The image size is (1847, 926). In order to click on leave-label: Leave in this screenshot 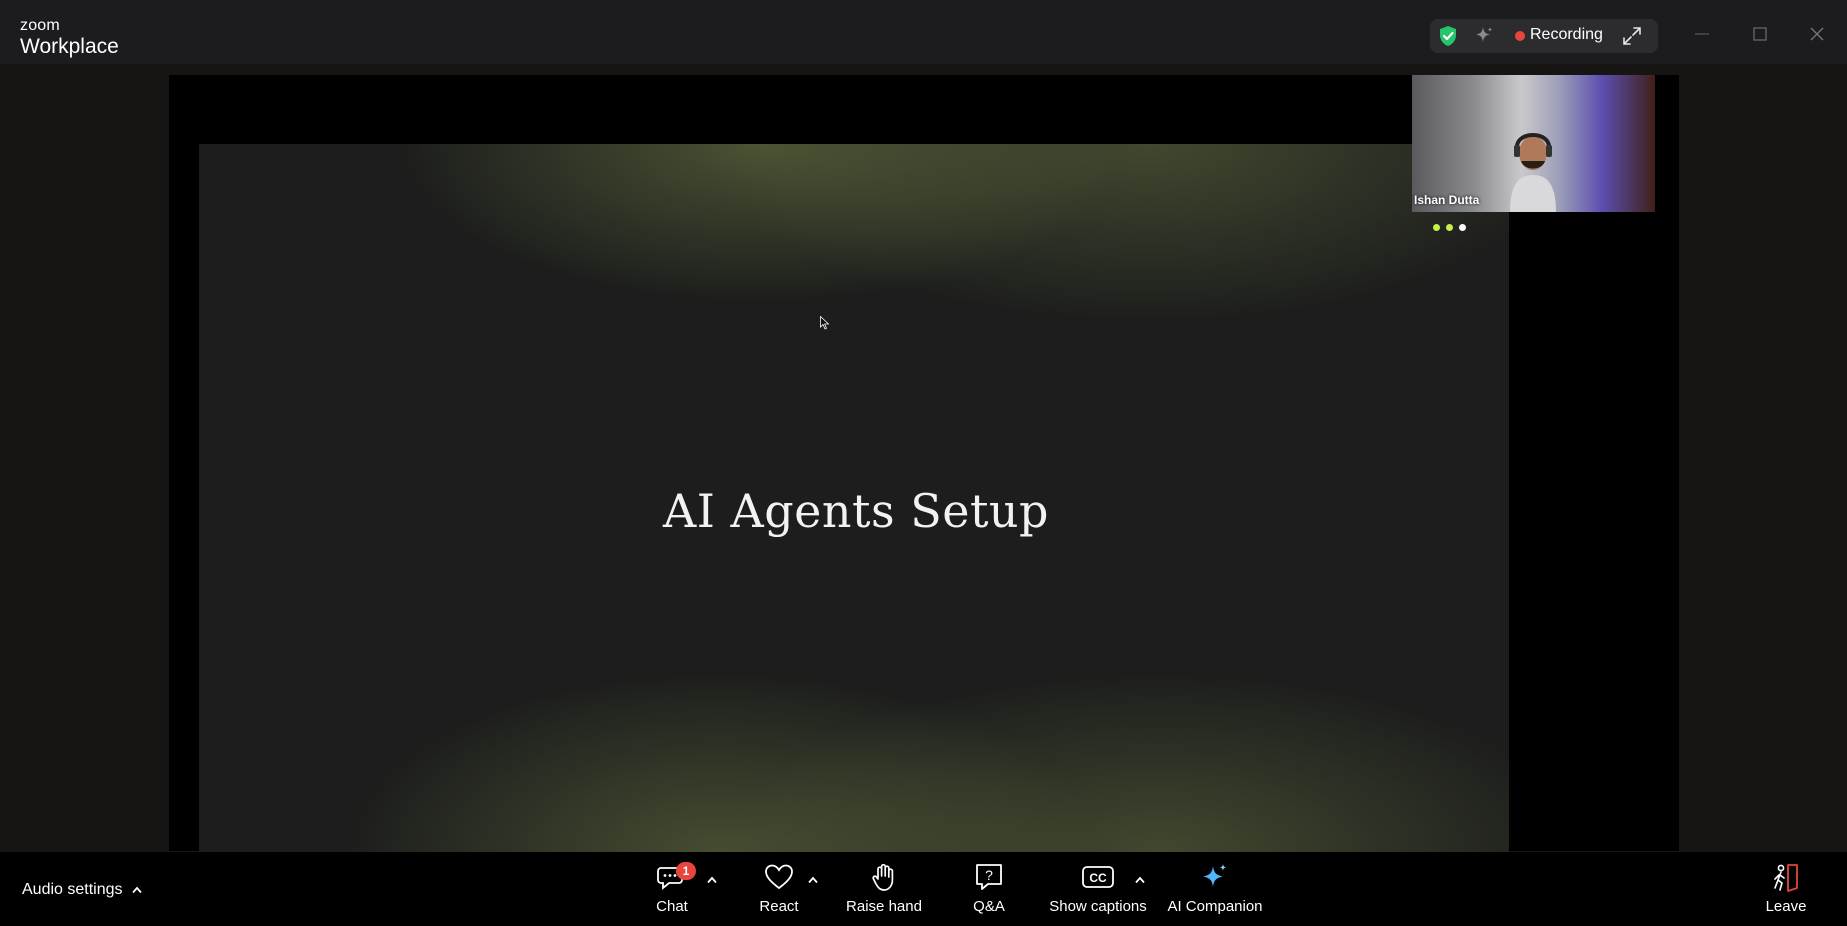, I will do `click(1786, 906)`.